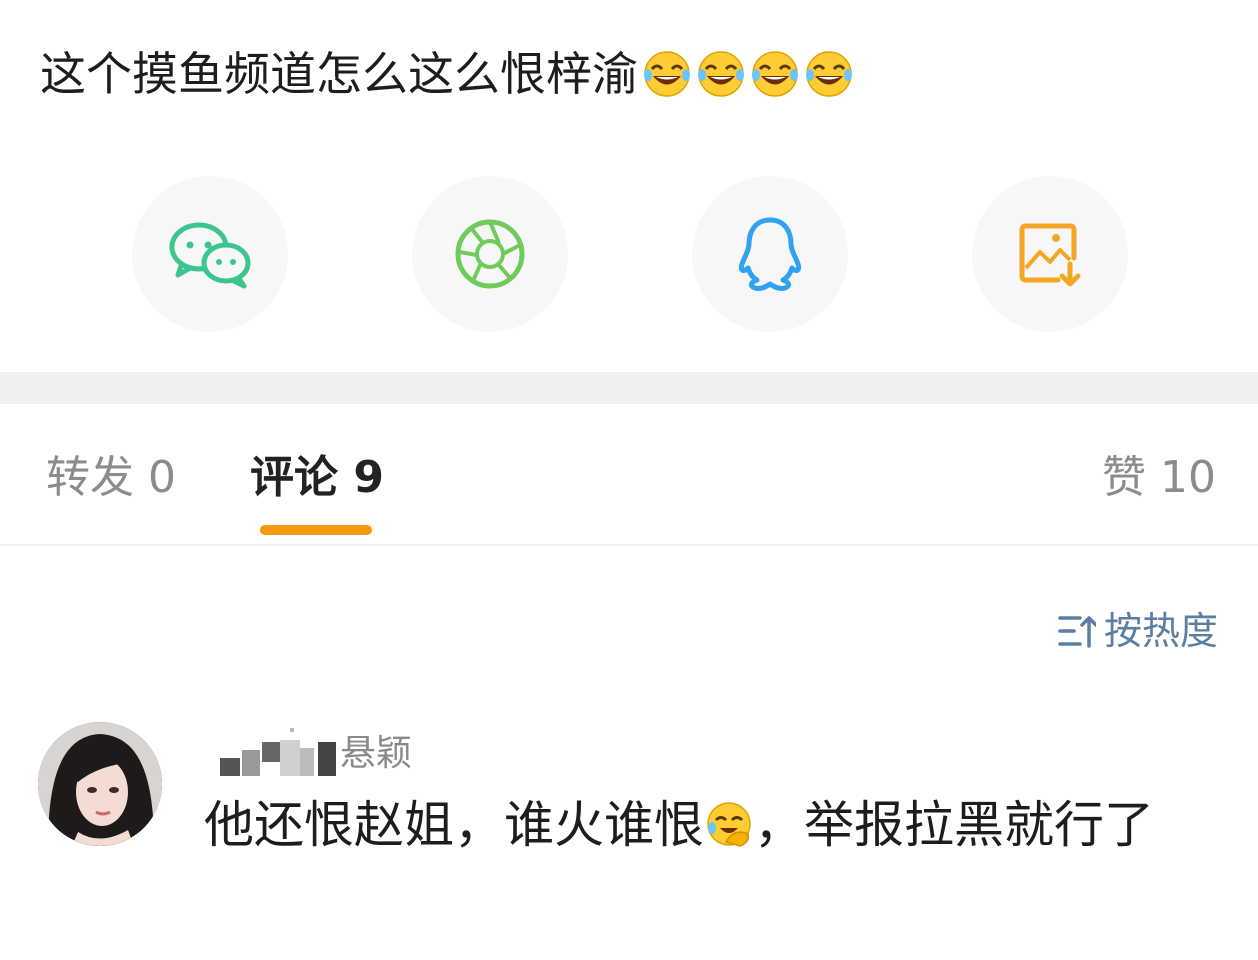 The height and width of the screenshot is (960, 1258). I want to click on avatar-image, so click(100, 784).